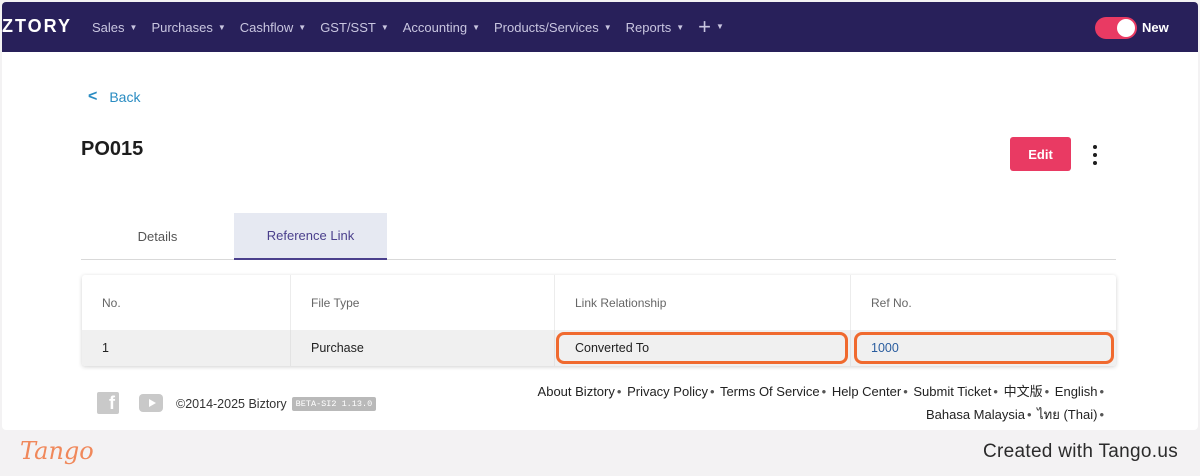  I want to click on menu-accounting: Accounting ▼, so click(441, 27).